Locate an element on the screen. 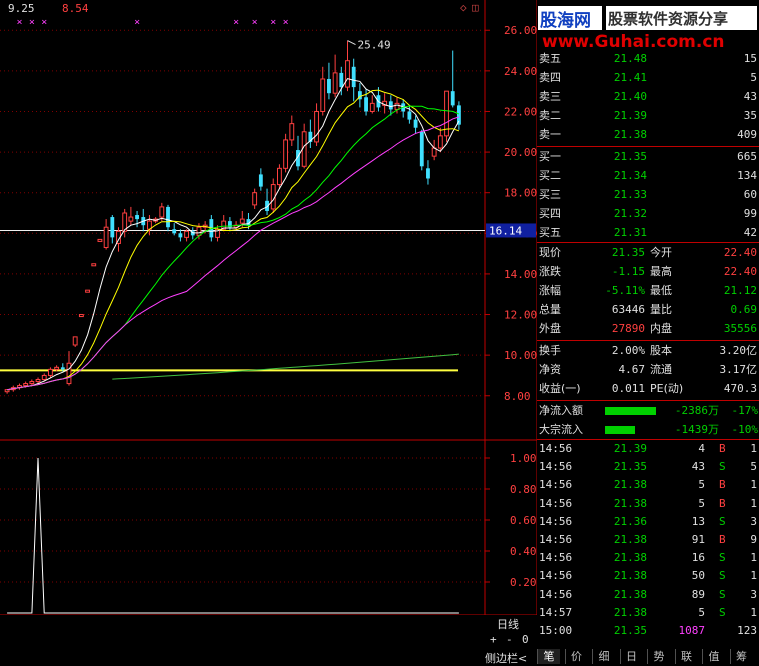 The width and height of the screenshot is (759, 666). ask-price: 21.40 is located at coordinates (630, 96).